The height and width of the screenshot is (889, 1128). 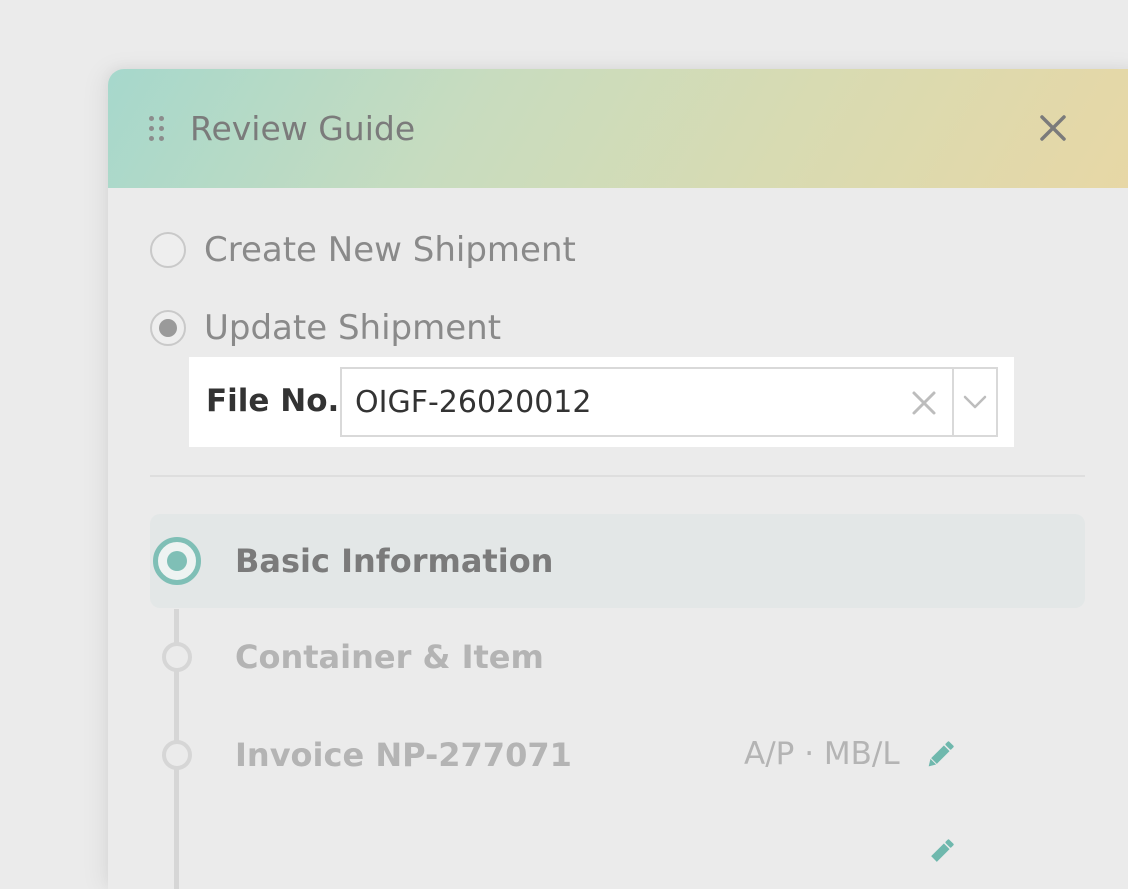 I want to click on close-icon, so click(x=1053, y=128).